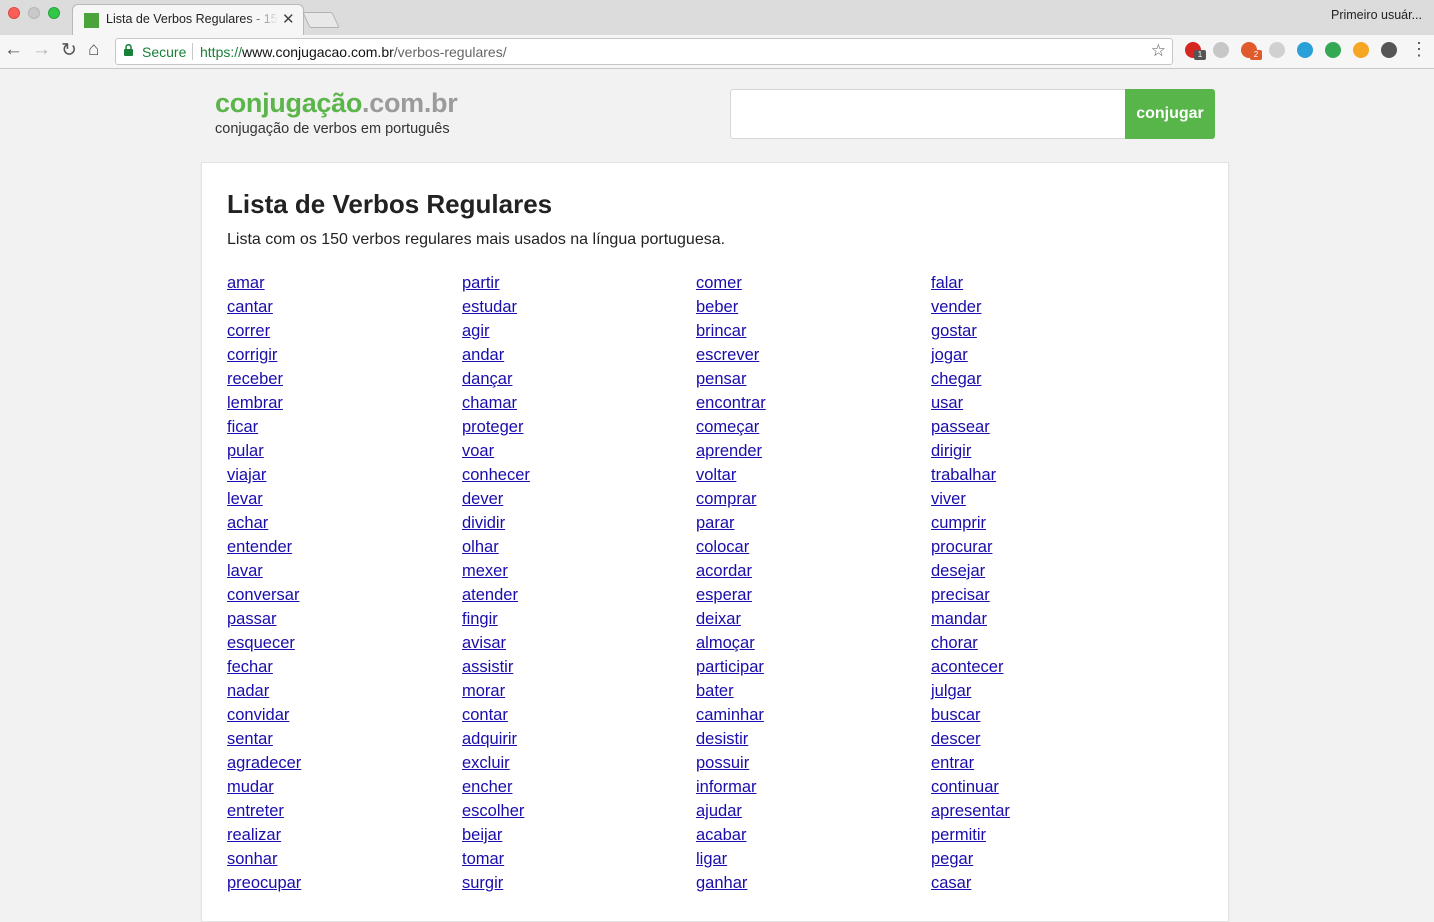 This screenshot has width=1434, height=922. I want to click on abp-icon: 1, so click(1195, 51).